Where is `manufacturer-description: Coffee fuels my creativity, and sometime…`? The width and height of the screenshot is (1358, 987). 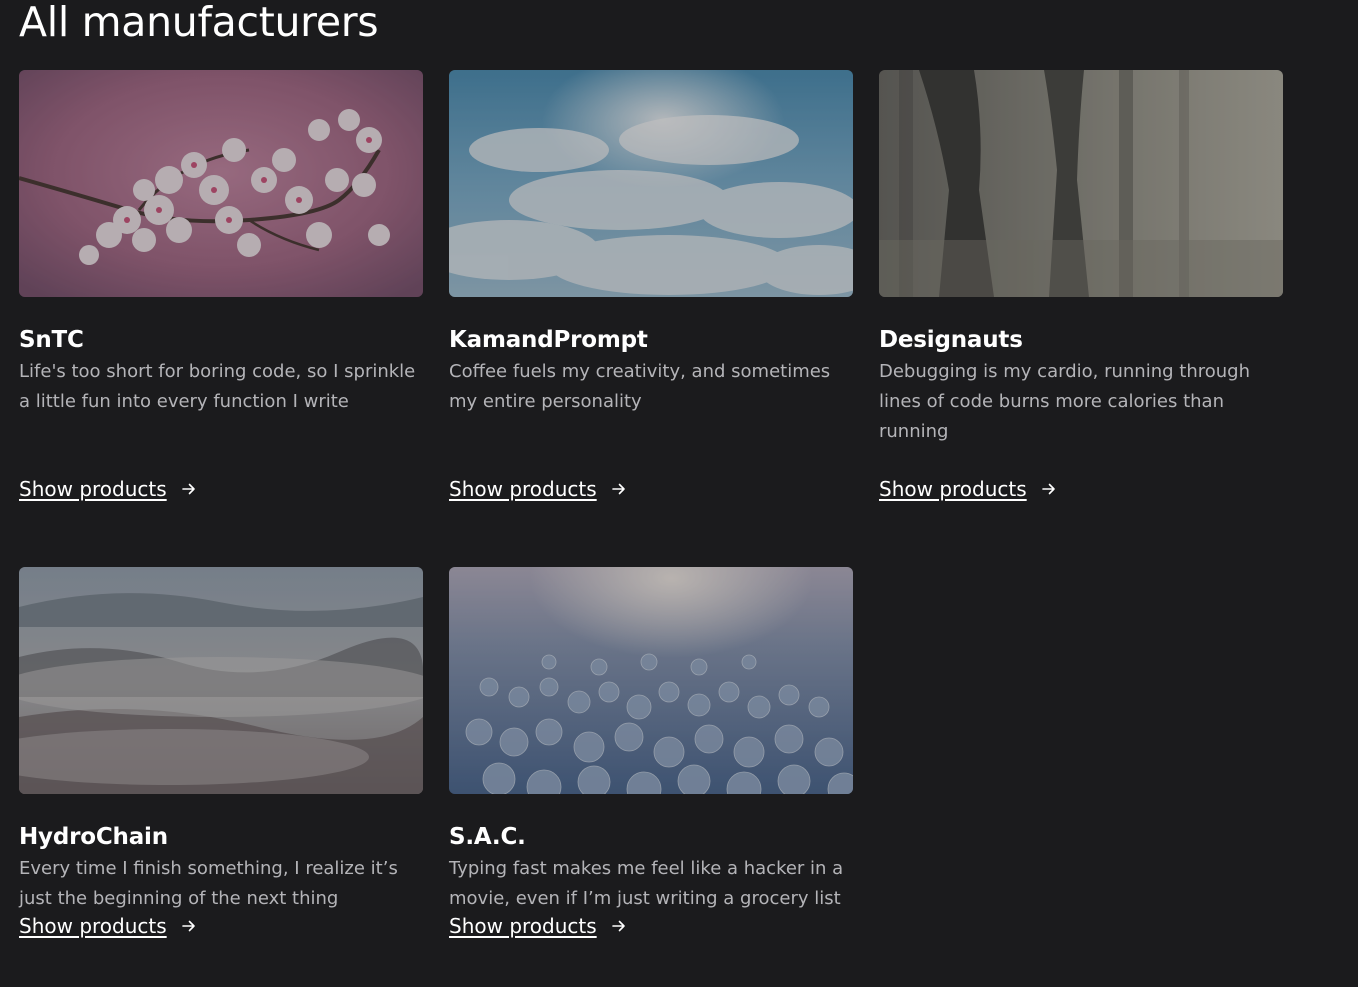 manufacturer-description: Coffee fuels my creativity, and sometime… is located at coordinates (640, 386).